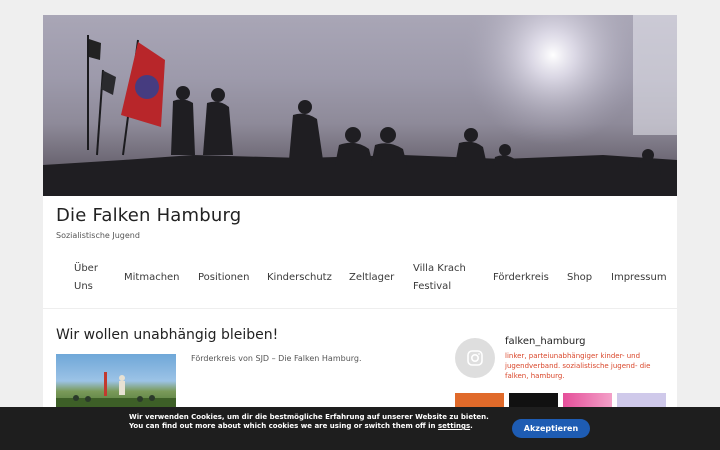 This screenshot has width=720, height=450. What do you see at coordinates (521, 278) in the screenshot?
I see `nav-item-foerderkreis: Förderkreis` at bounding box center [521, 278].